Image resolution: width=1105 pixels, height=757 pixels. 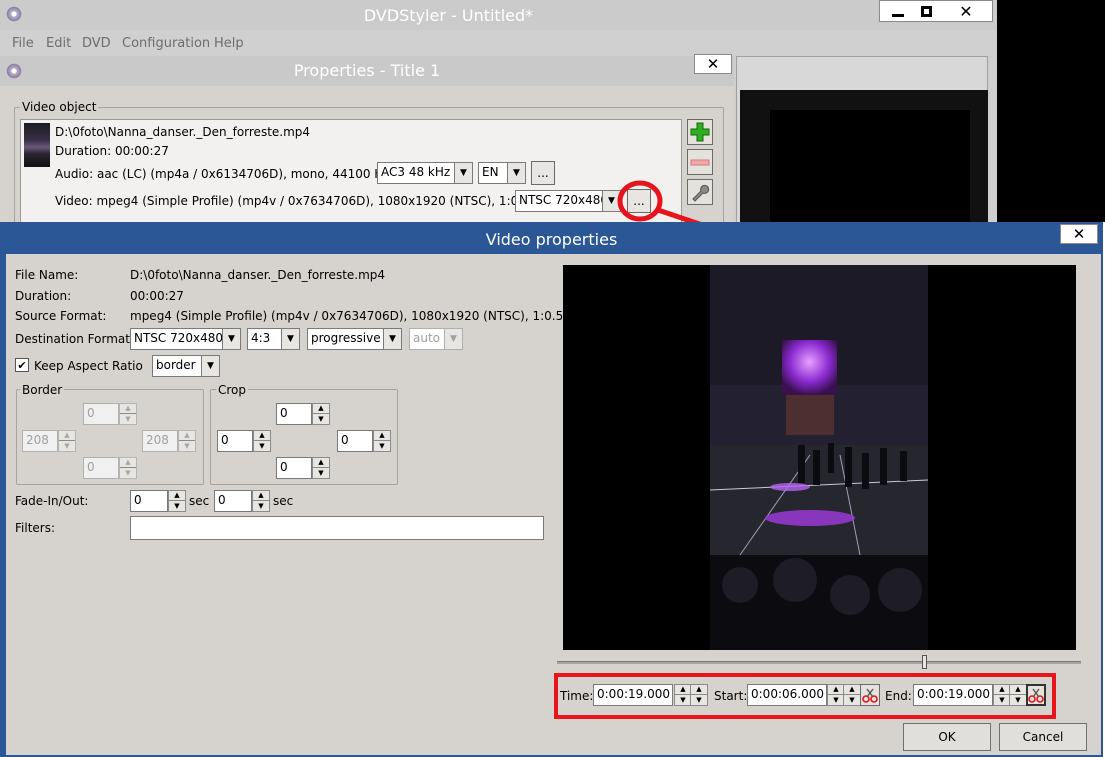 I want to click on fade-label: Fade-In/Out:, so click(x=52, y=501).